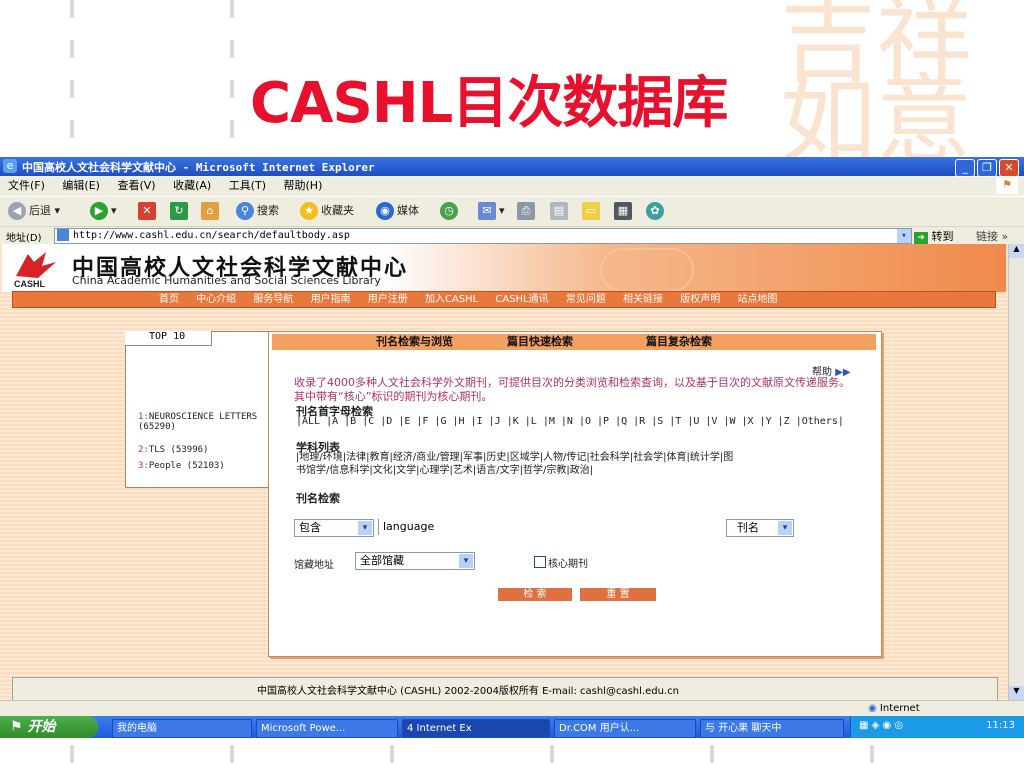 The width and height of the screenshot is (1024, 768). What do you see at coordinates (309, 211) in the screenshot?
I see `star-icon: ★` at bounding box center [309, 211].